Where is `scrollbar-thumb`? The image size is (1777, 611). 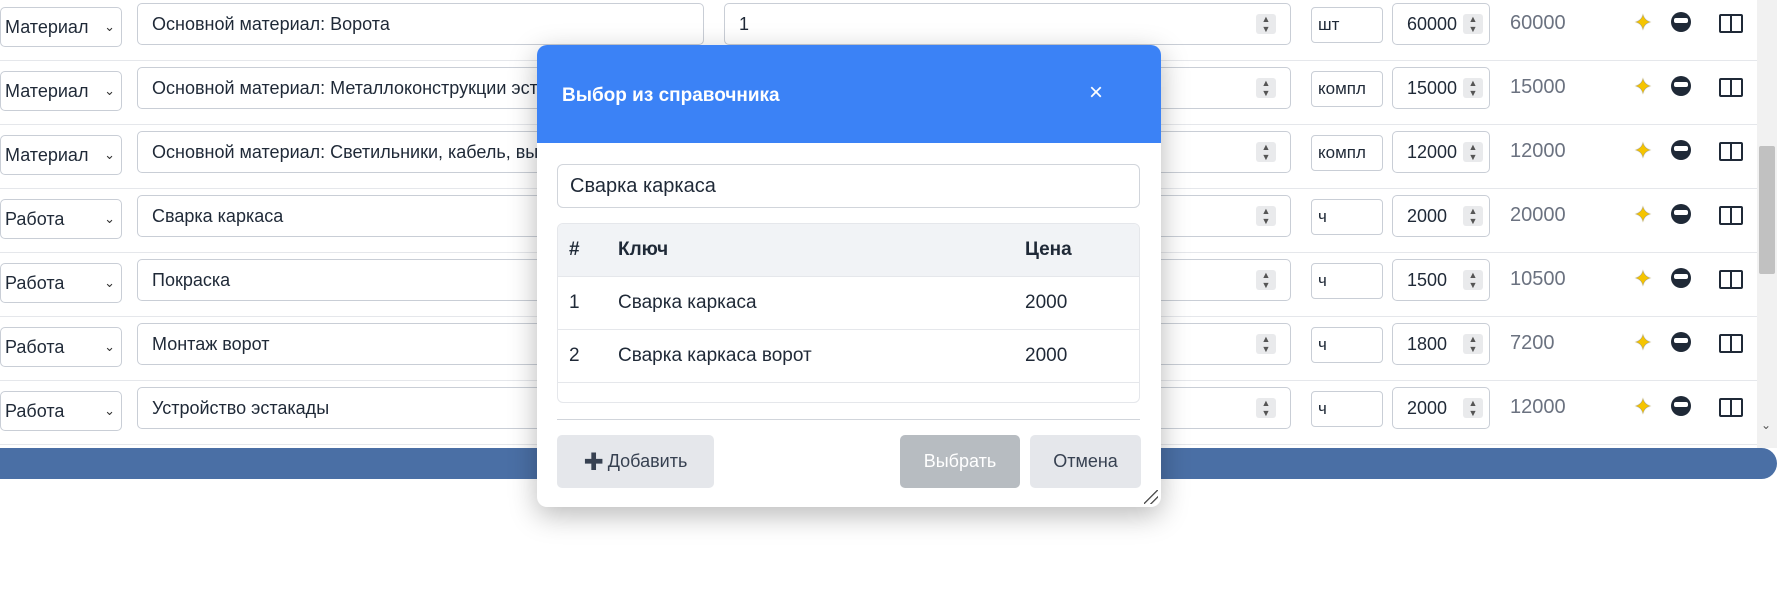 scrollbar-thumb is located at coordinates (1767, 210).